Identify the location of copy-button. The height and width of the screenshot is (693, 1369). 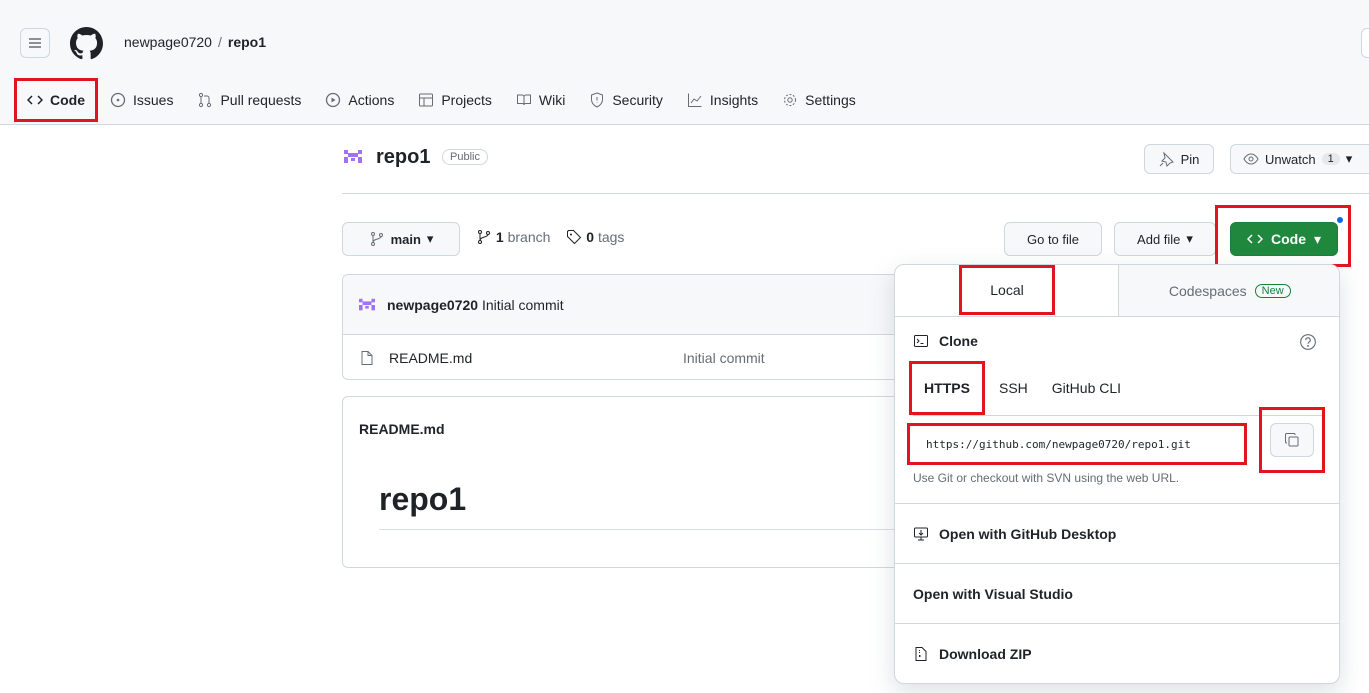
(1292, 440).